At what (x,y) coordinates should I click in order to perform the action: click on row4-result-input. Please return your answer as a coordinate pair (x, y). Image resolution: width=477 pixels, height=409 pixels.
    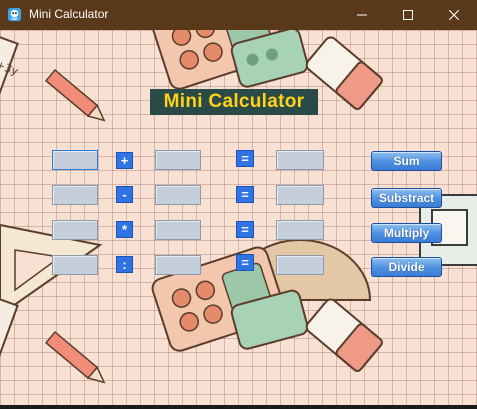
    Looking at the image, I should click on (300, 267).